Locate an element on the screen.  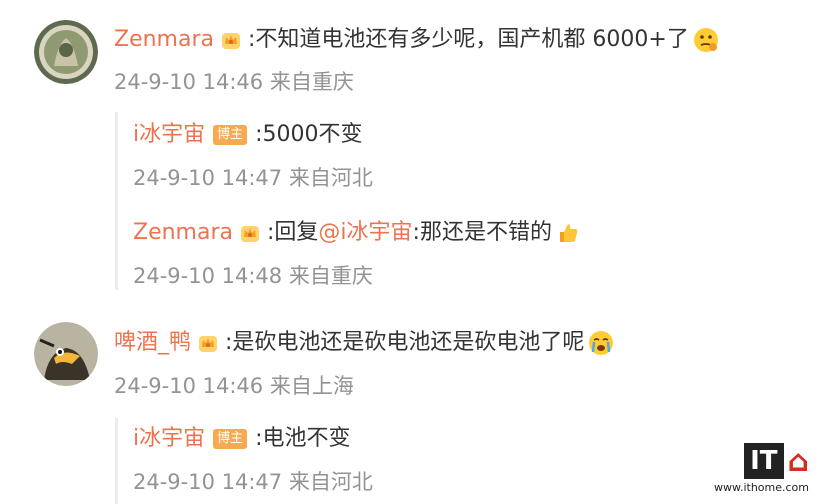
reply-text: :那还是不错的 is located at coordinates (482, 232).